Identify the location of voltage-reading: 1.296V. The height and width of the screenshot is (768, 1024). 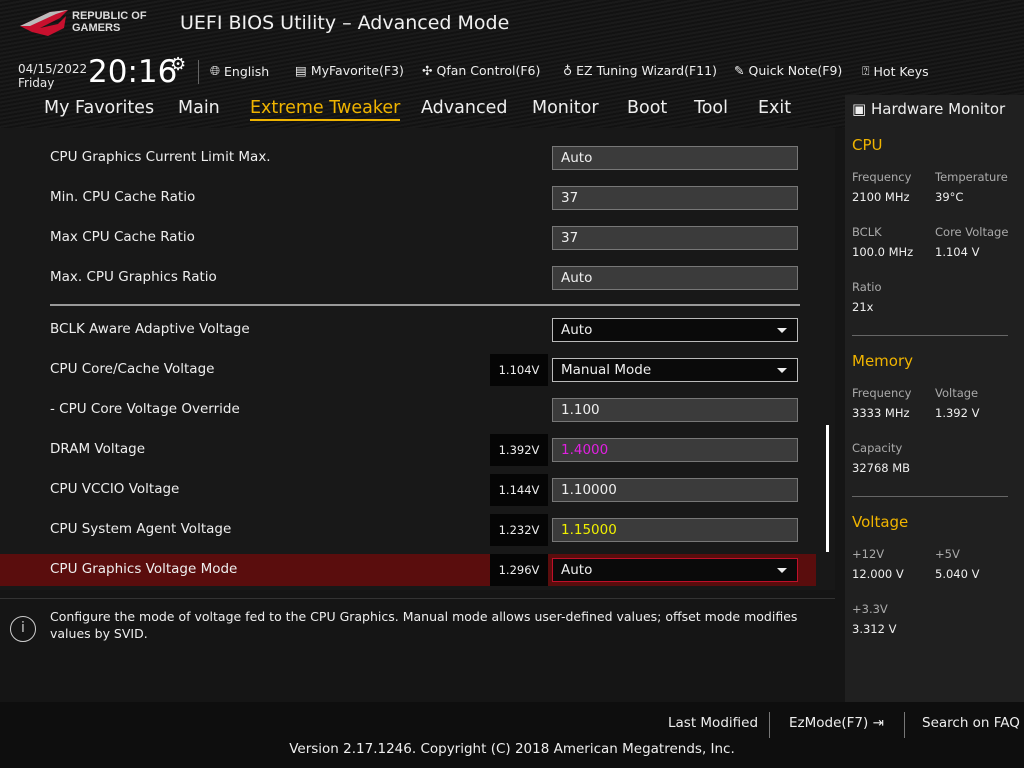
(519, 570).